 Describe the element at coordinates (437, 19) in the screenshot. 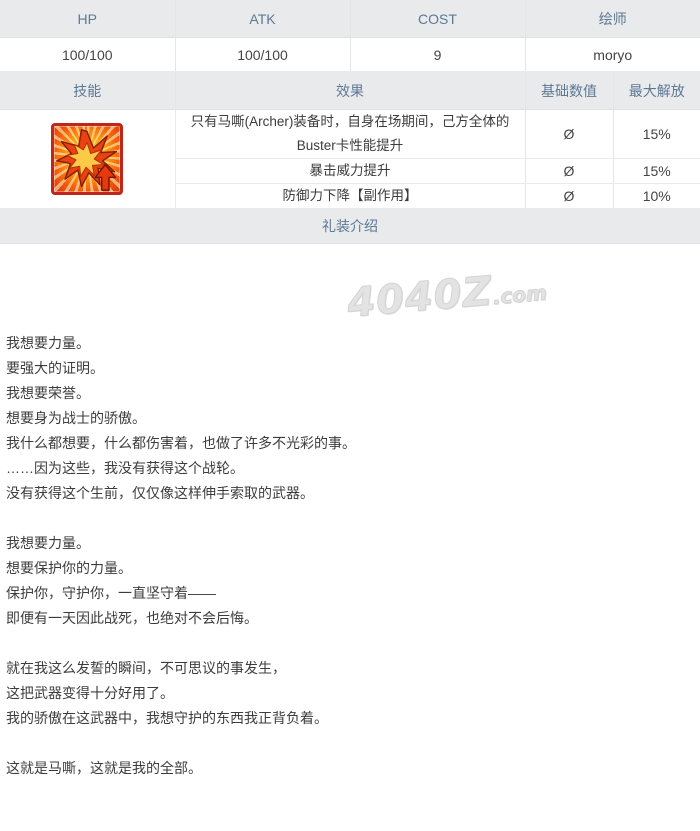

I see `stats-header-cost: COST` at that location.